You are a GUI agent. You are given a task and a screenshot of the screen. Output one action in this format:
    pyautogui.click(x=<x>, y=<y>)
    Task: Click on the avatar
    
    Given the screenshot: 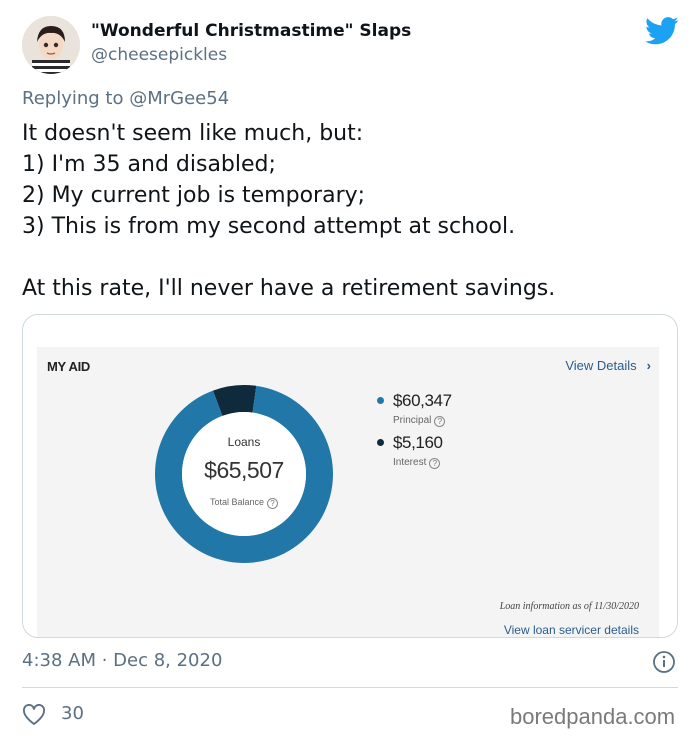 What is the action you would take?
    pyautogui.click(x=51, y=45)
    